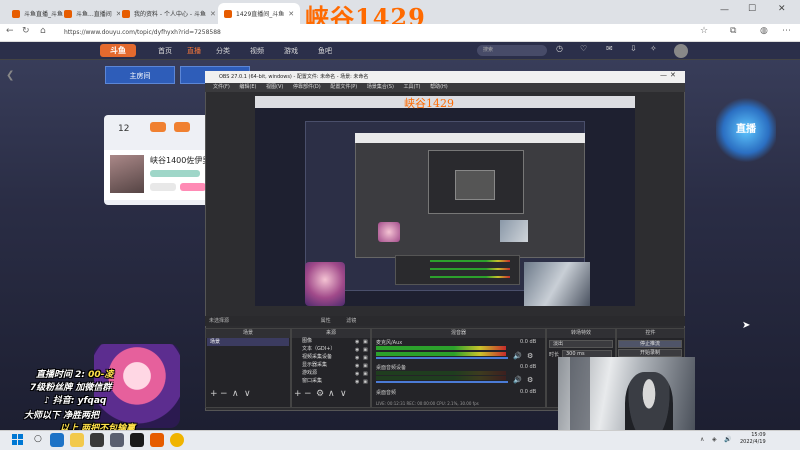 This screenshot has height=450, width=800. I want to click on audio-meter, so click(441, 378).